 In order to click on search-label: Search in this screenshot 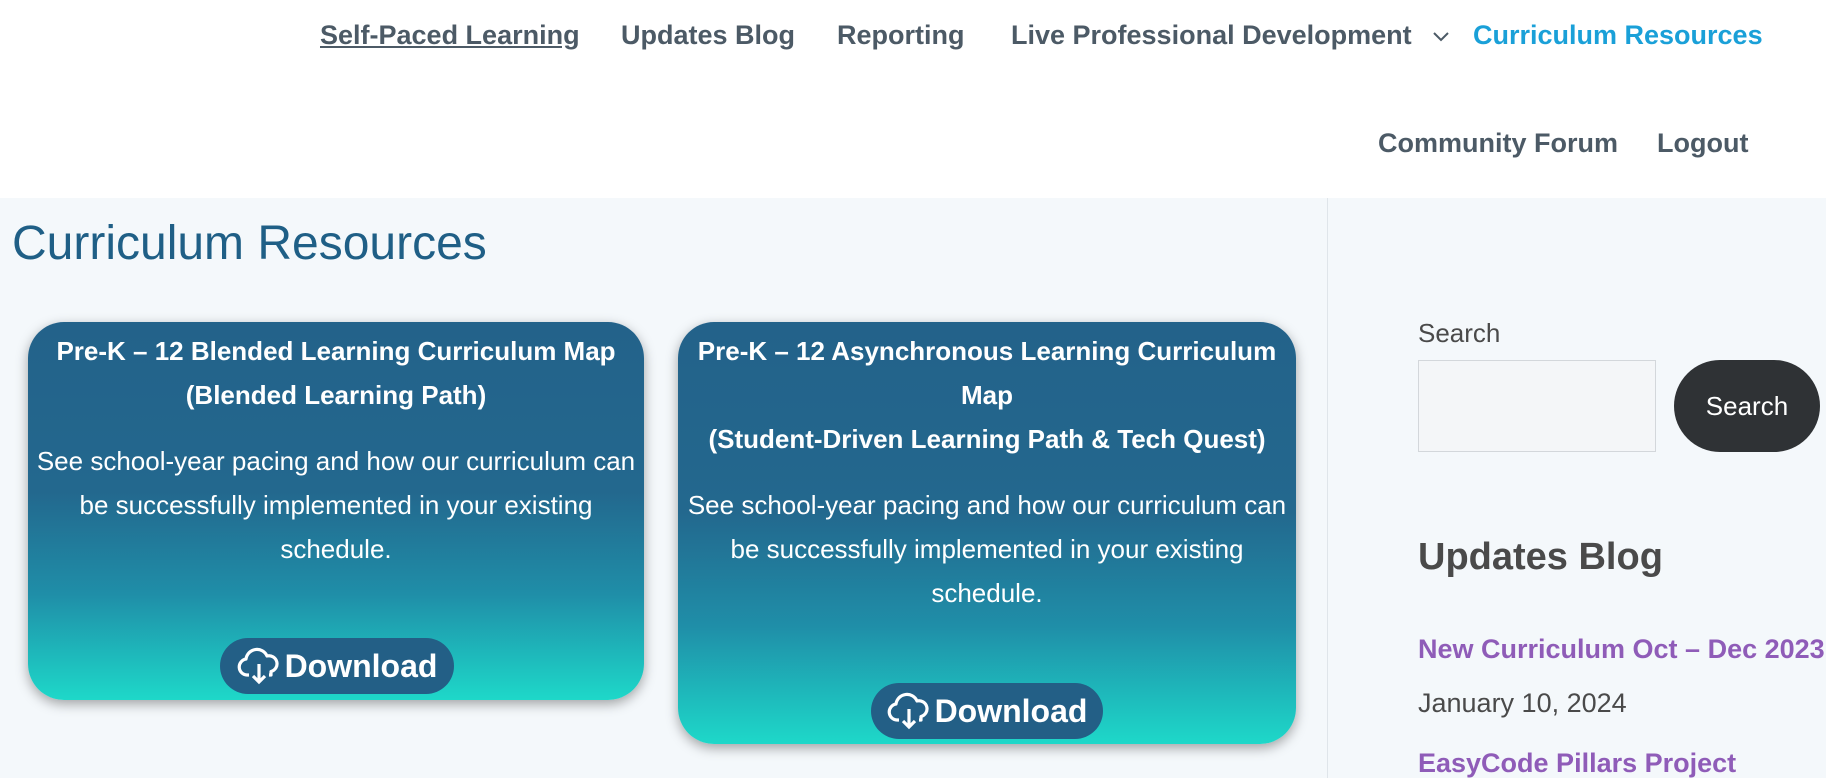, I will do `click(1459, 333)`.